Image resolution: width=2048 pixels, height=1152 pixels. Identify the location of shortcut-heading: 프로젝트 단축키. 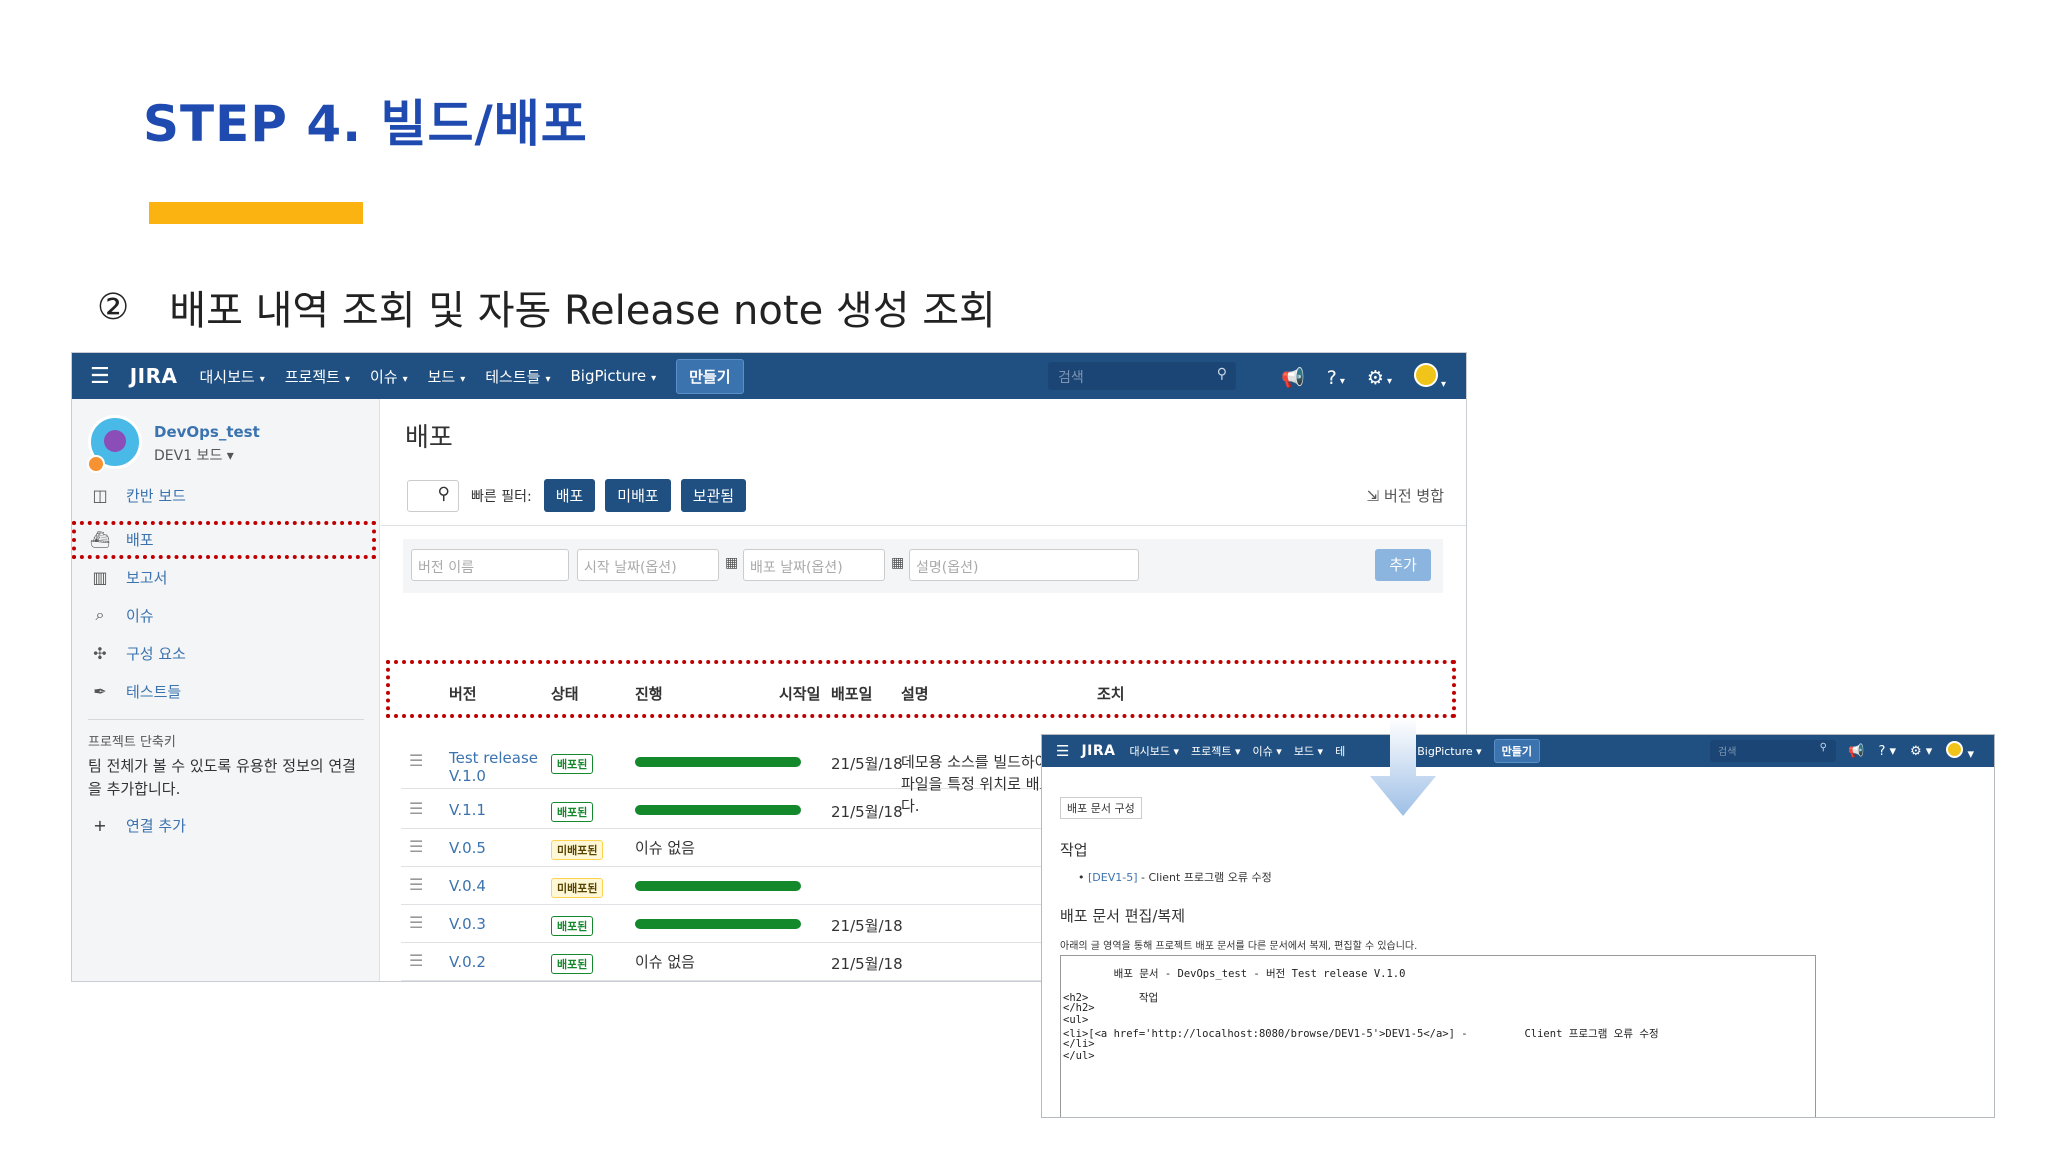
(132, 742).